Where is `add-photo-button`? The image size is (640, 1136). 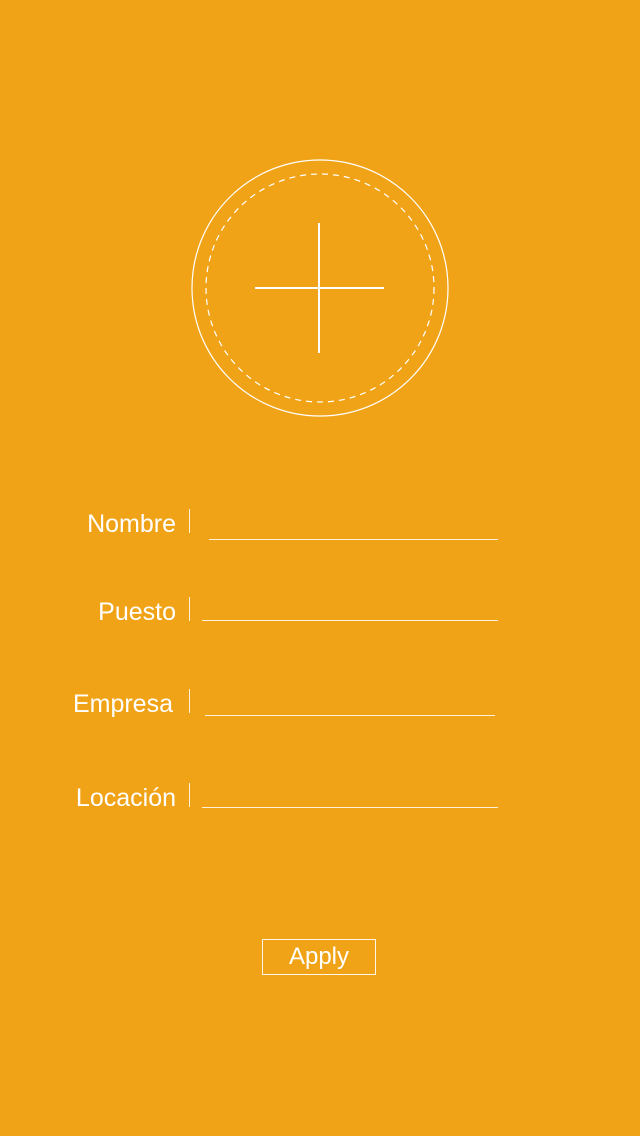
add-photo-button is located at coordinates (320, 288).